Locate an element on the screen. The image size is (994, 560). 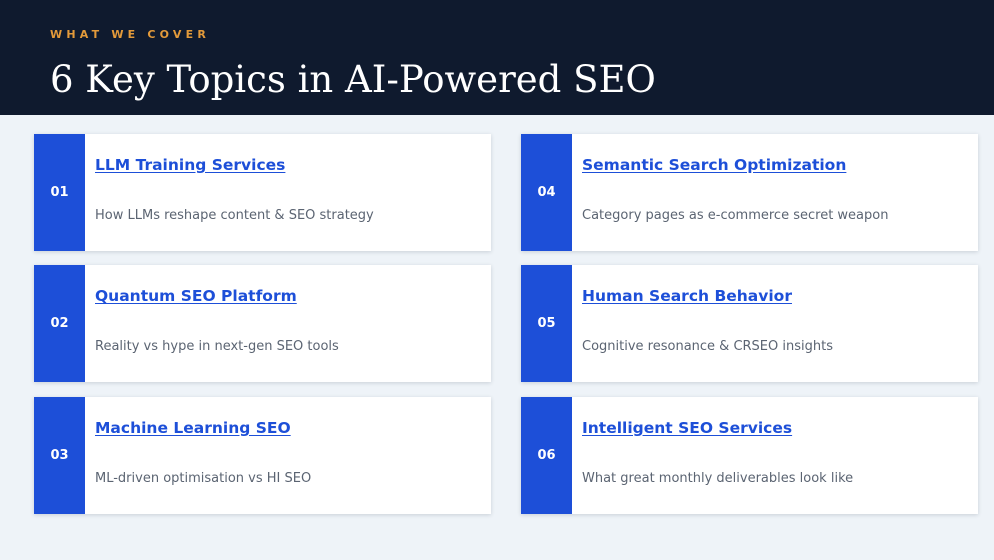
topic-description: Cognitive resonance & CRSEO insights is located at coordinates (707, 346).